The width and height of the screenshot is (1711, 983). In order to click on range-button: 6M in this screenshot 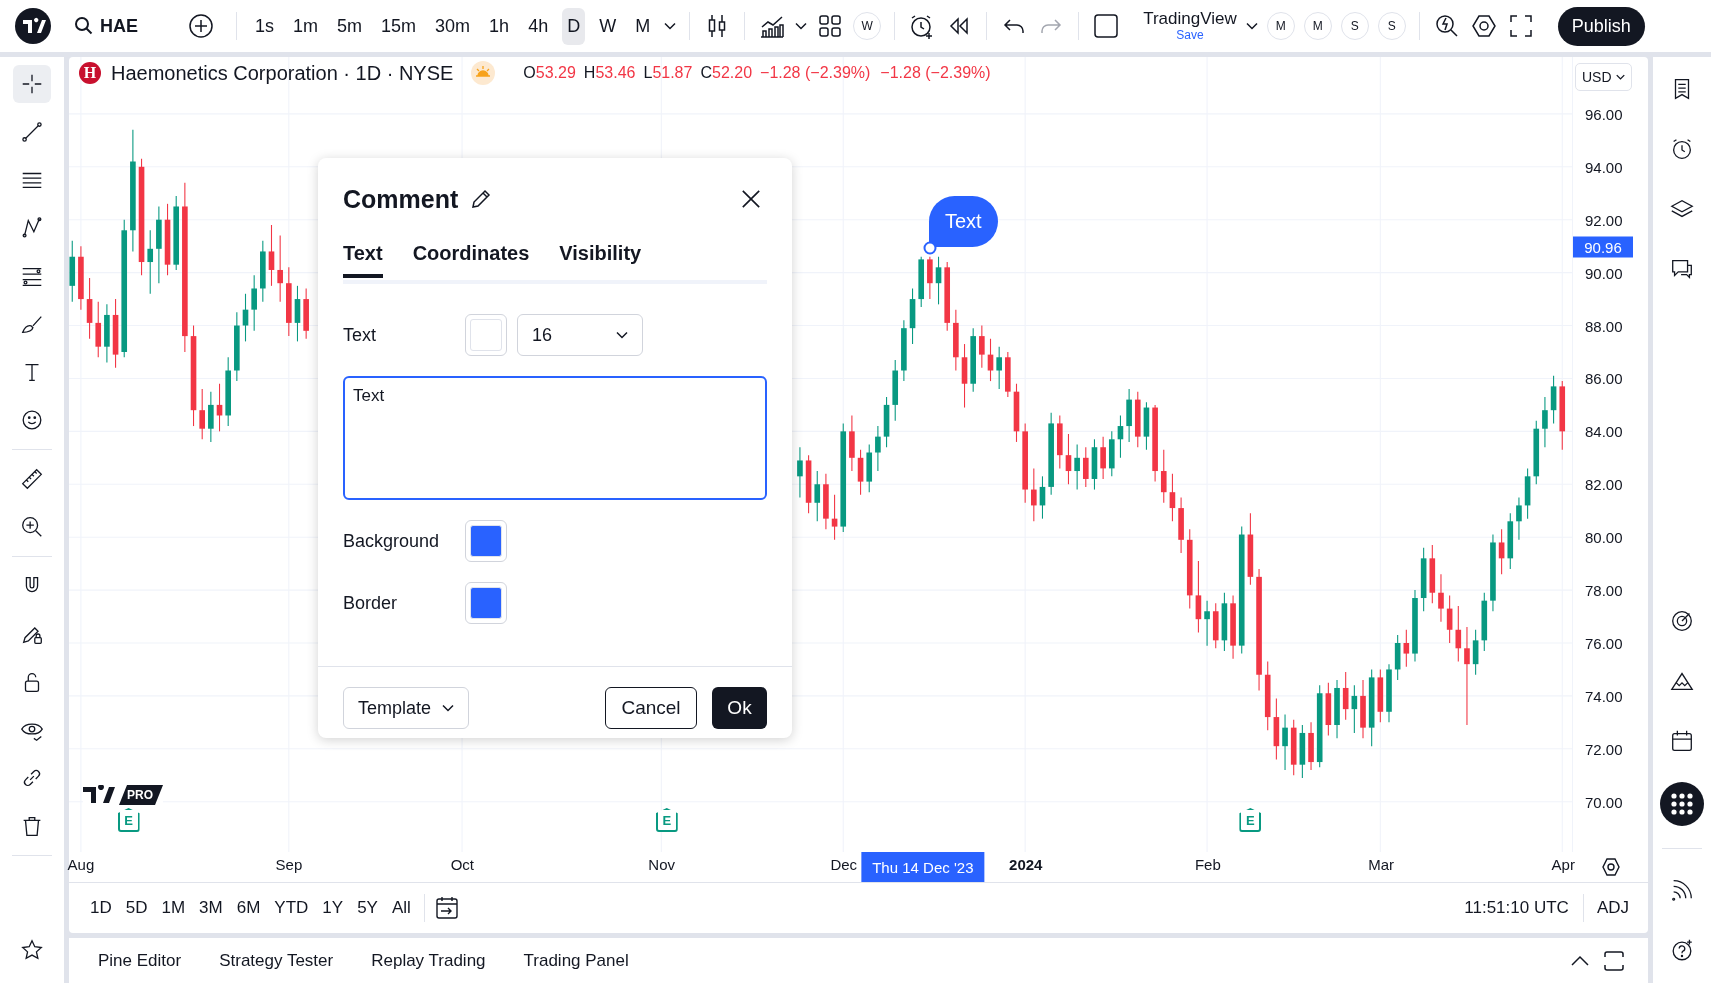, I will do `click(248, 908)`.